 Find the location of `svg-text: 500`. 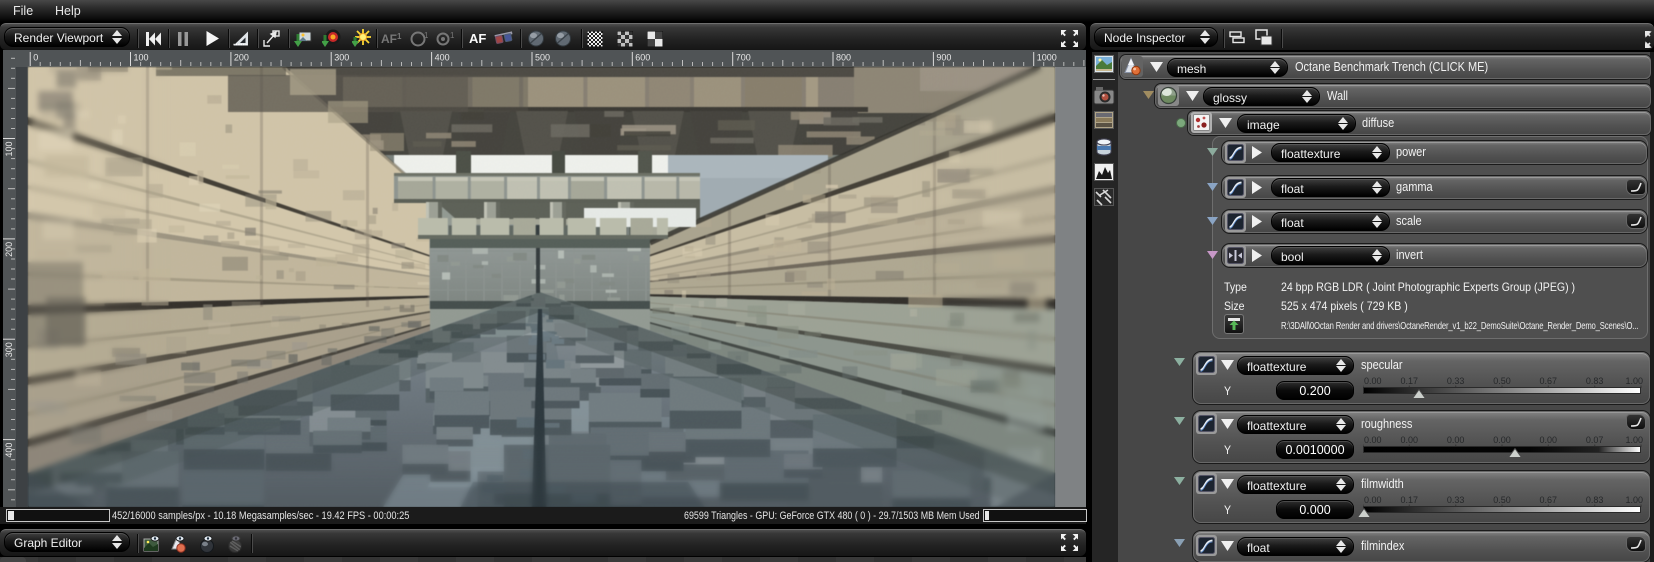

svg-text: 500 is located at coordinates (542, 58).